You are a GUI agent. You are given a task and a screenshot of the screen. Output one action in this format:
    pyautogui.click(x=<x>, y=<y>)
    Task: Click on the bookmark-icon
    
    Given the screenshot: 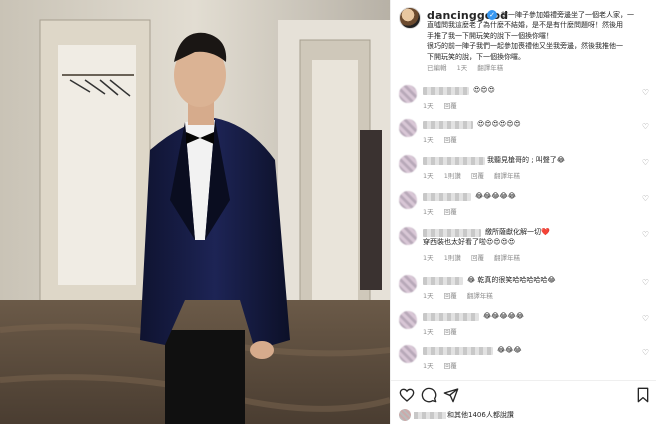 What is the action you would take?
    pyautogui.click(x=643, y=395)
    